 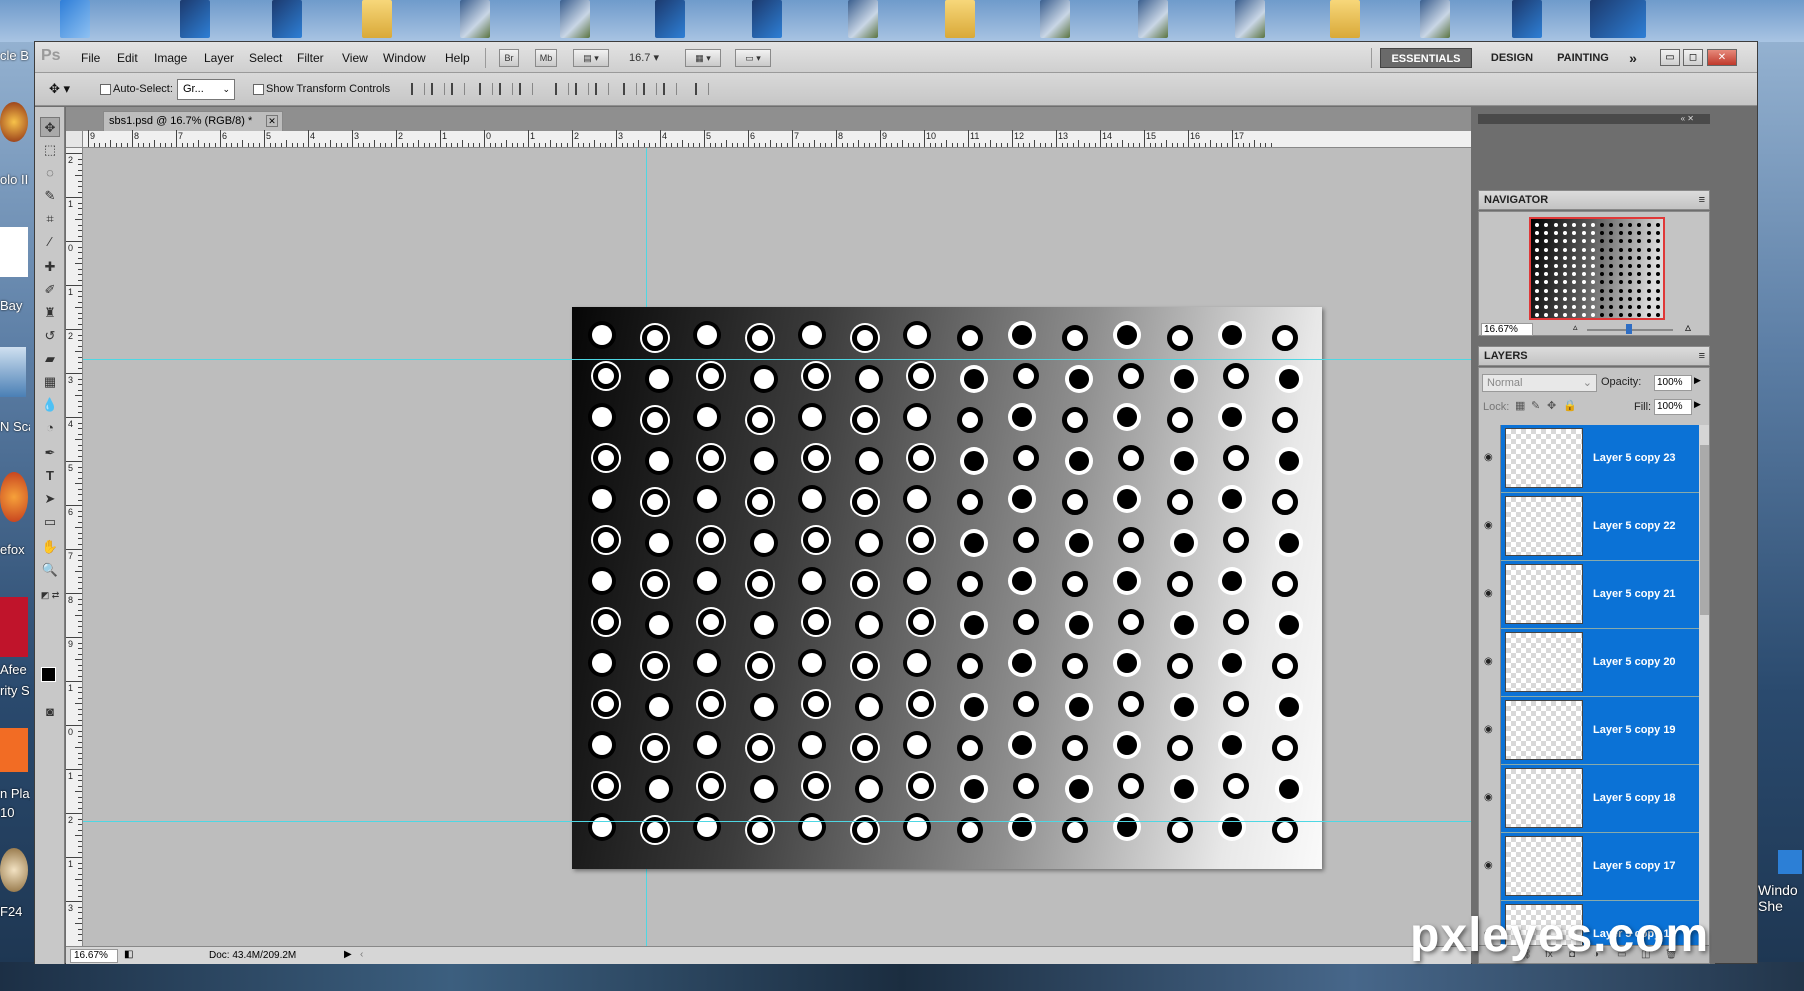 What do you see at coordinates (348, 954) in the screenshot?
I see `status-menu-arrow-icon: ▶` at bounding box center [348, 954].